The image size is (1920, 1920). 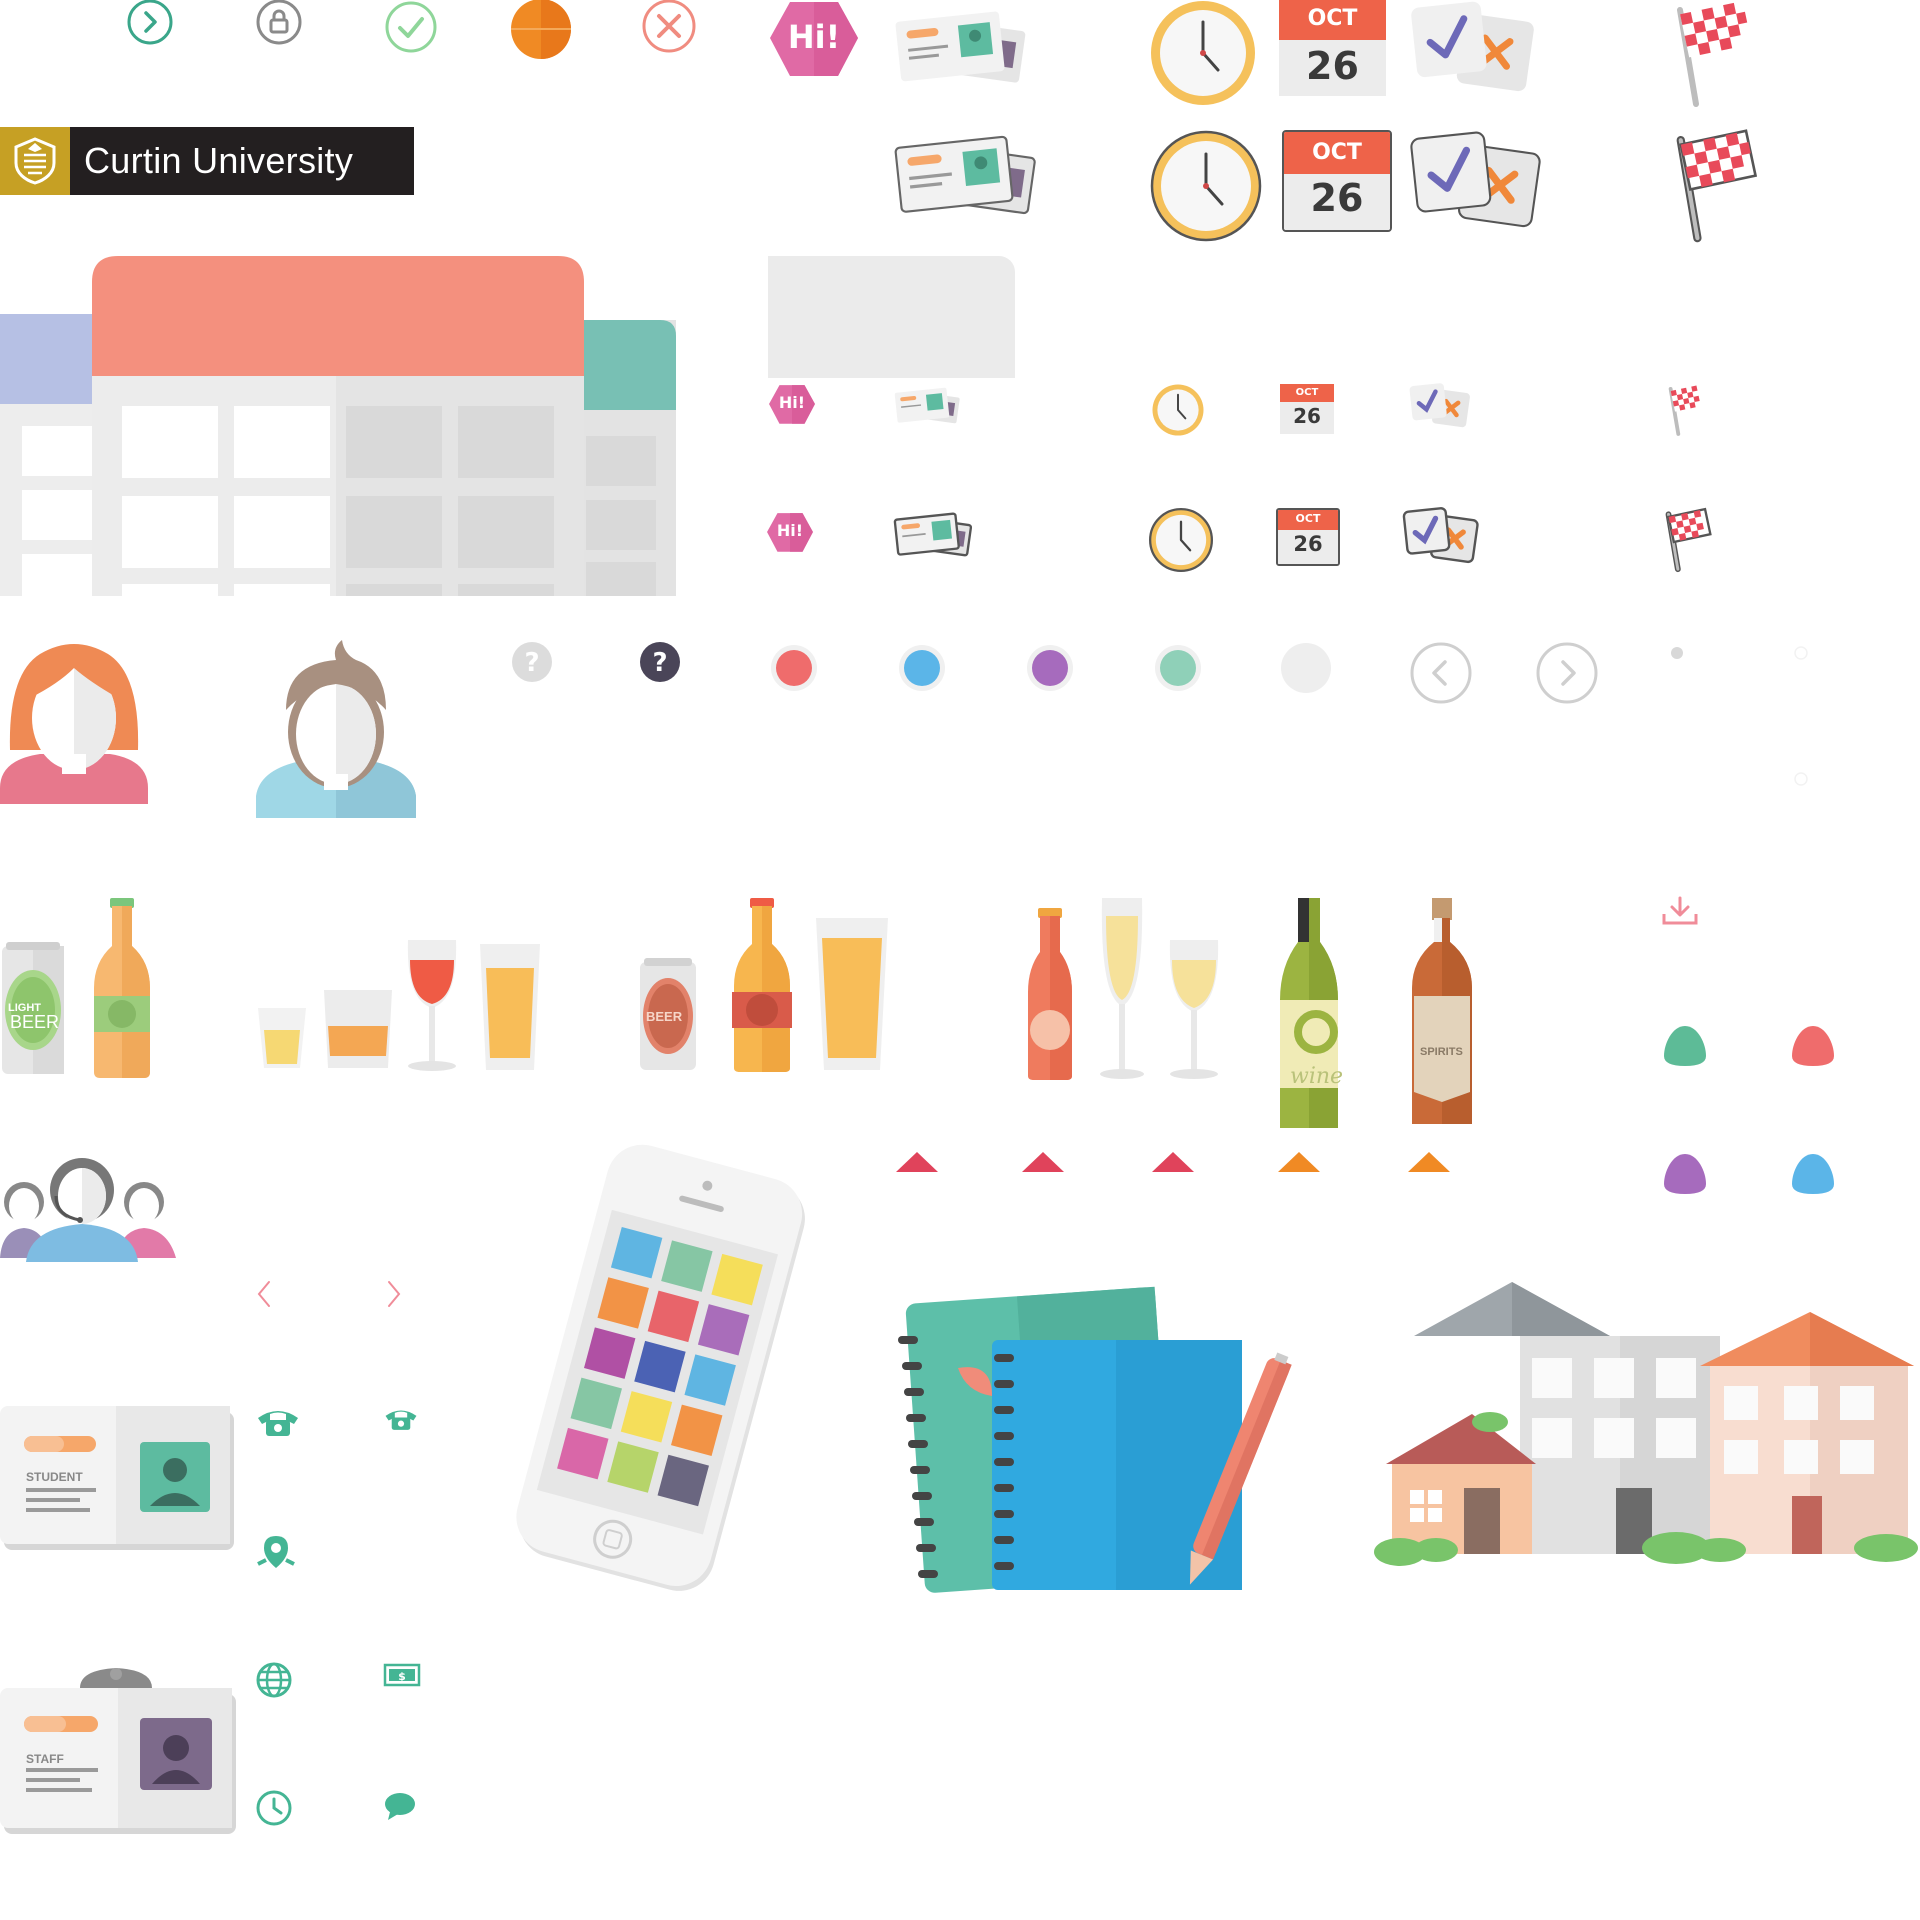 What do you see at coordinates (279, 24) in the screenshot?
I see `lock-circle-icon` at bounding box center [279, 24].